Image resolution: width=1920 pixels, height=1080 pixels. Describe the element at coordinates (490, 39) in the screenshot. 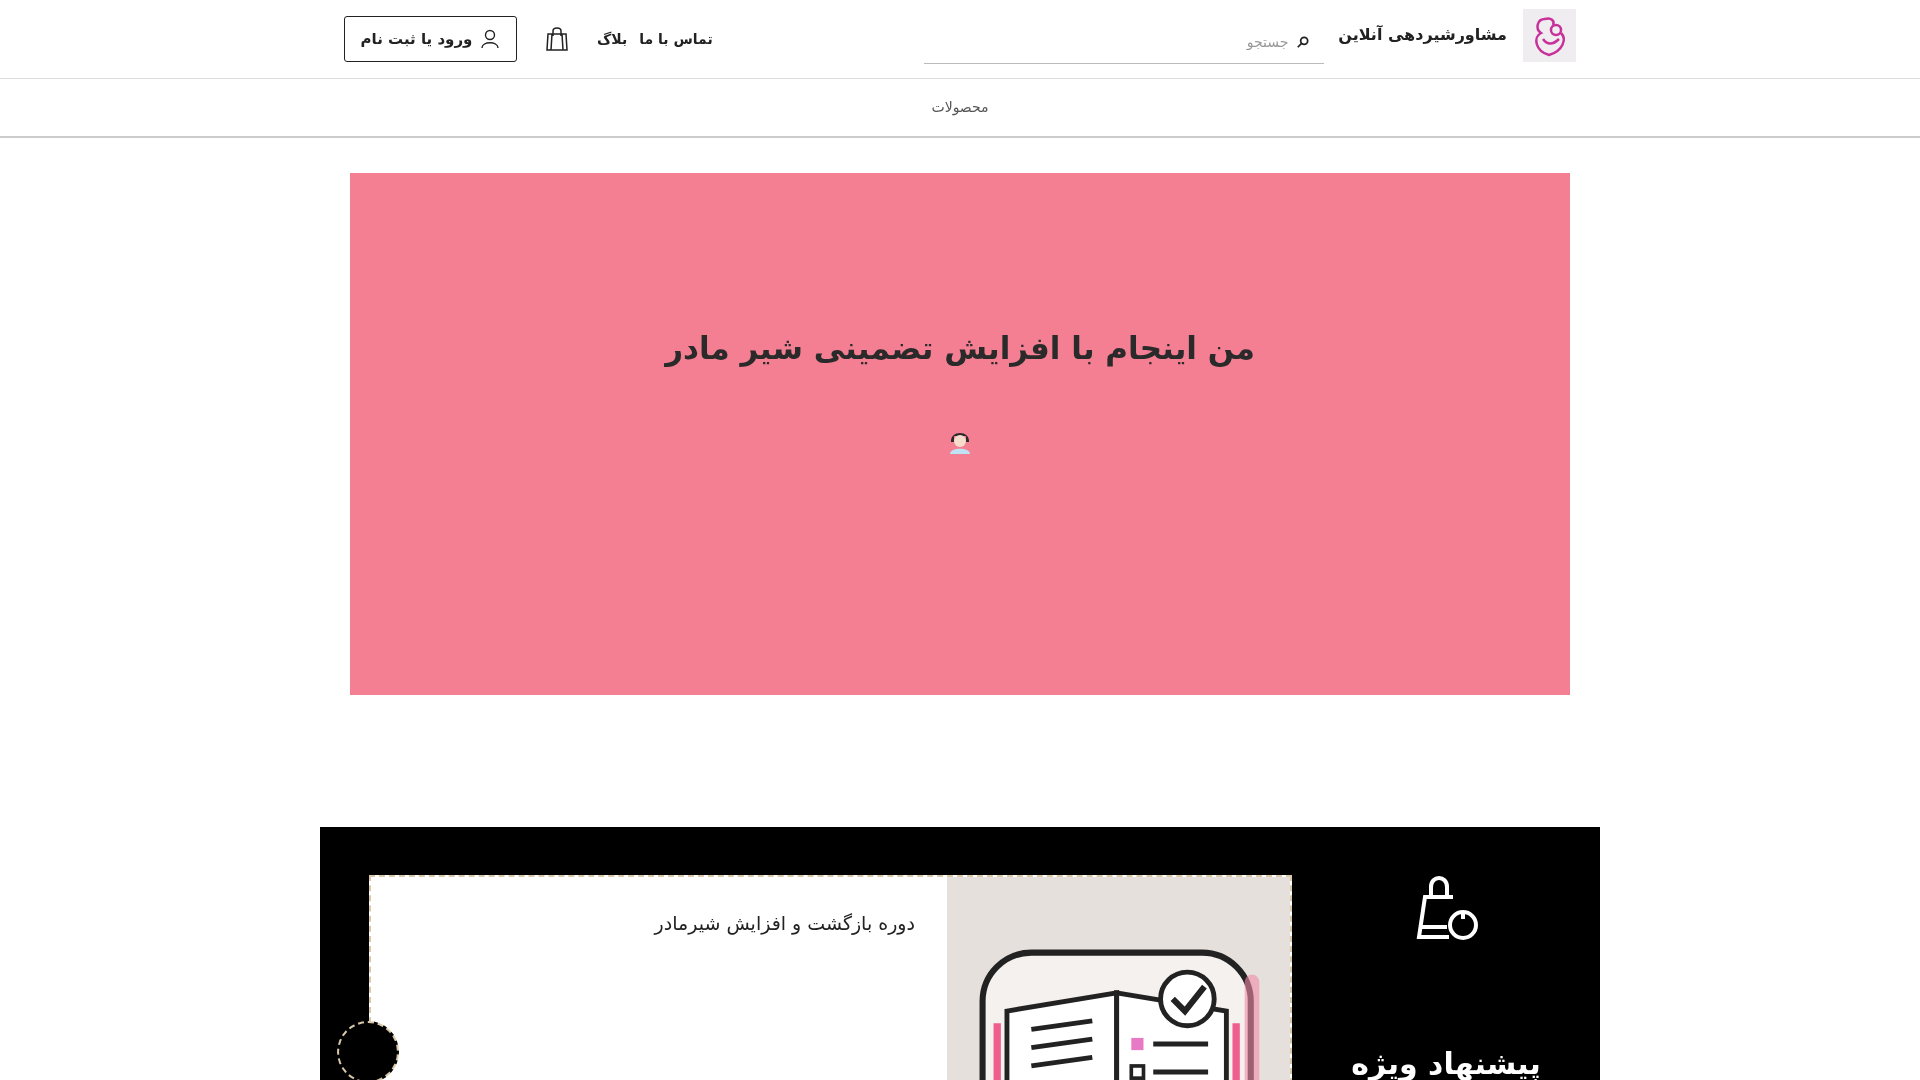

I see `user-icon` at that location.